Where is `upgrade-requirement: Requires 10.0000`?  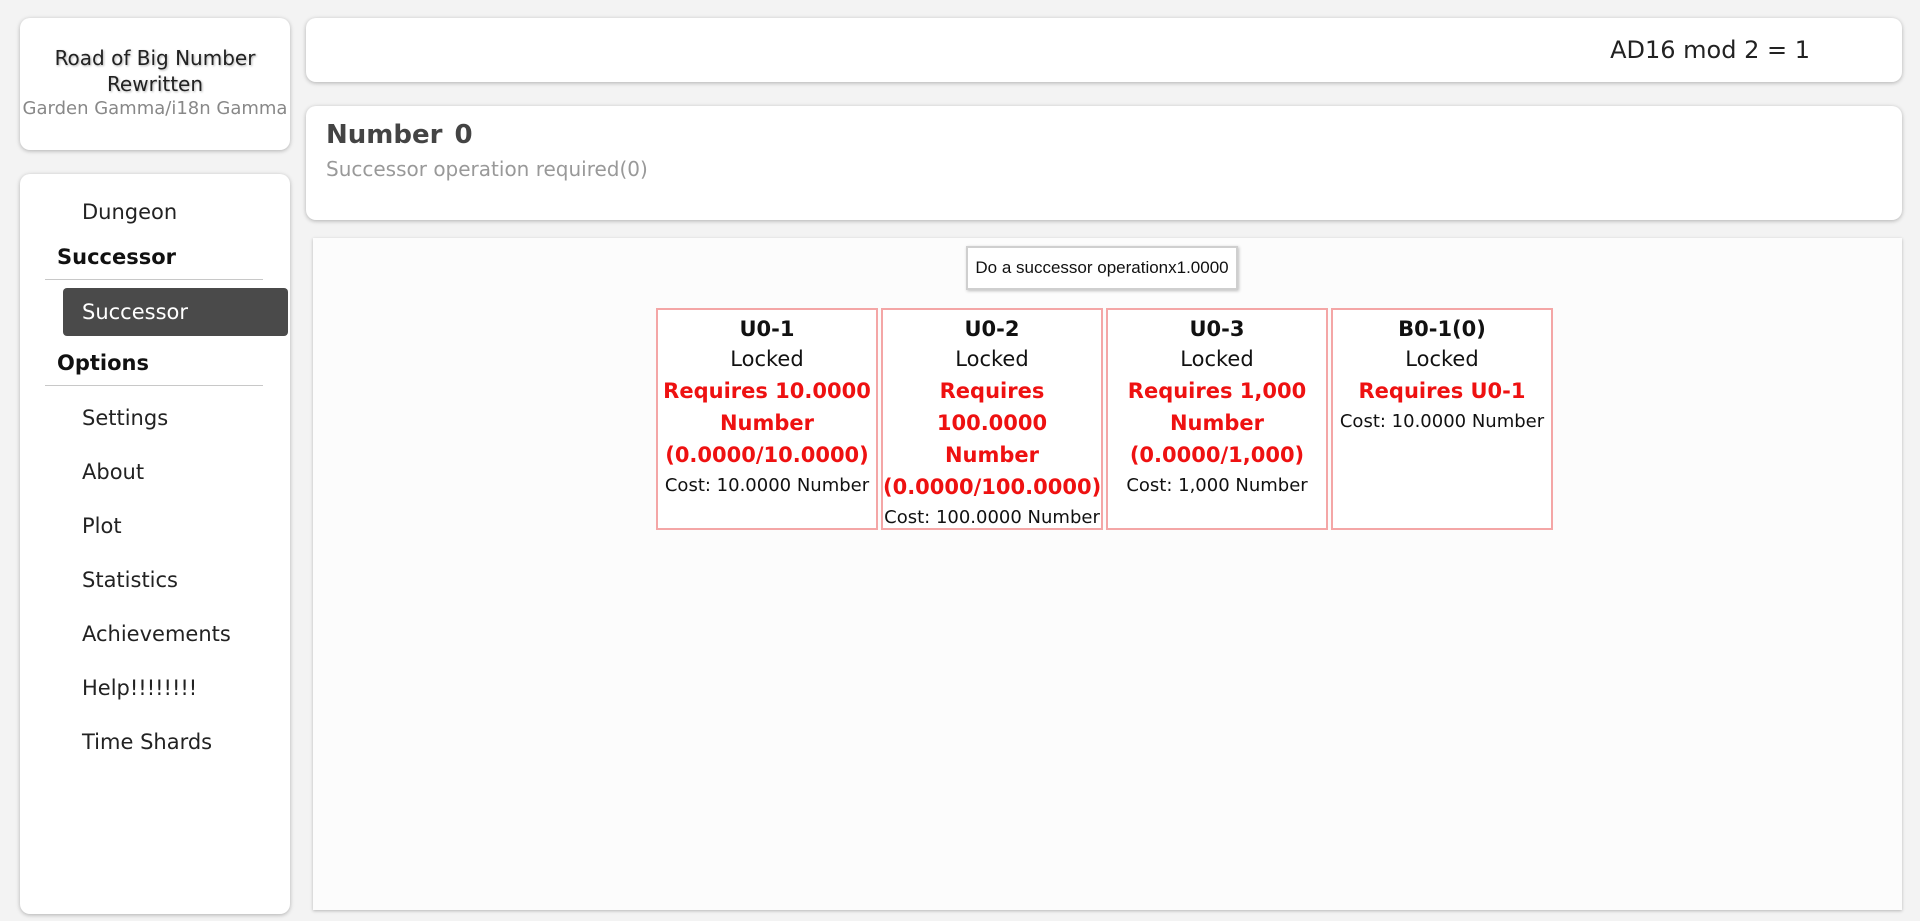 upgrade-requirement: Requires 10.0000 is located at coordinates (767, 391).